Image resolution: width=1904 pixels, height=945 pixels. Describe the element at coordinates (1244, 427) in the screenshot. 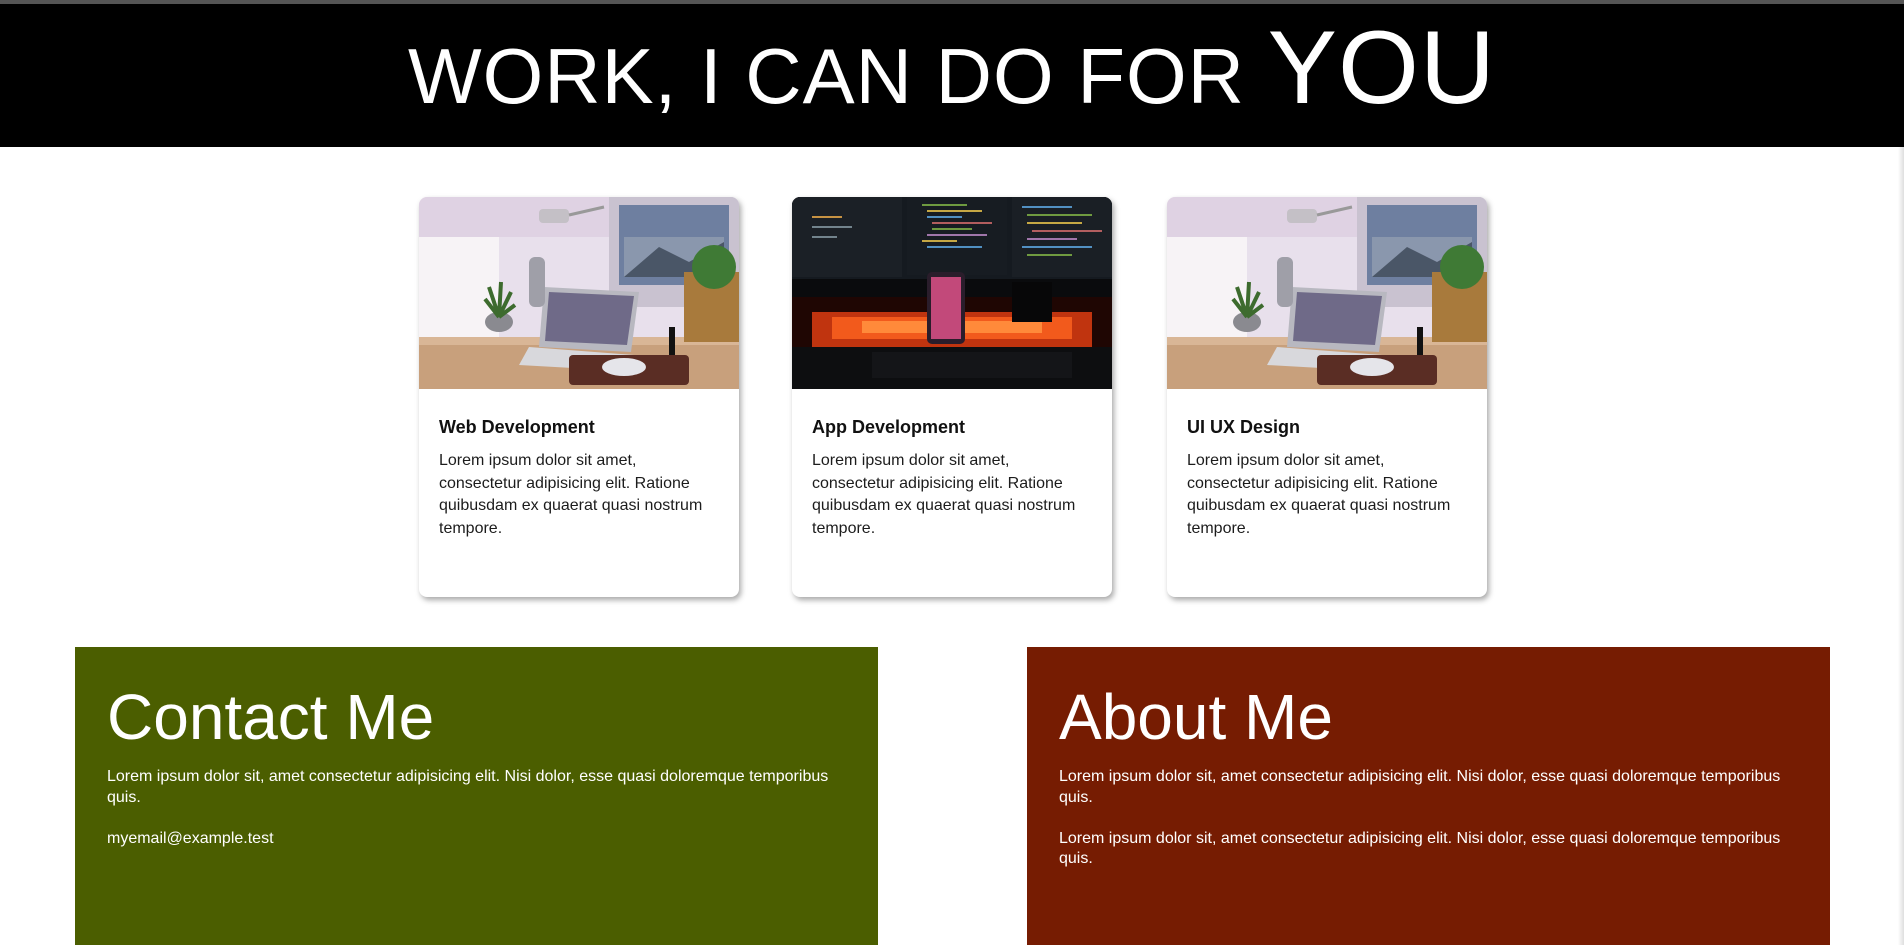

I see `card-title: UI UX Design` at that location.